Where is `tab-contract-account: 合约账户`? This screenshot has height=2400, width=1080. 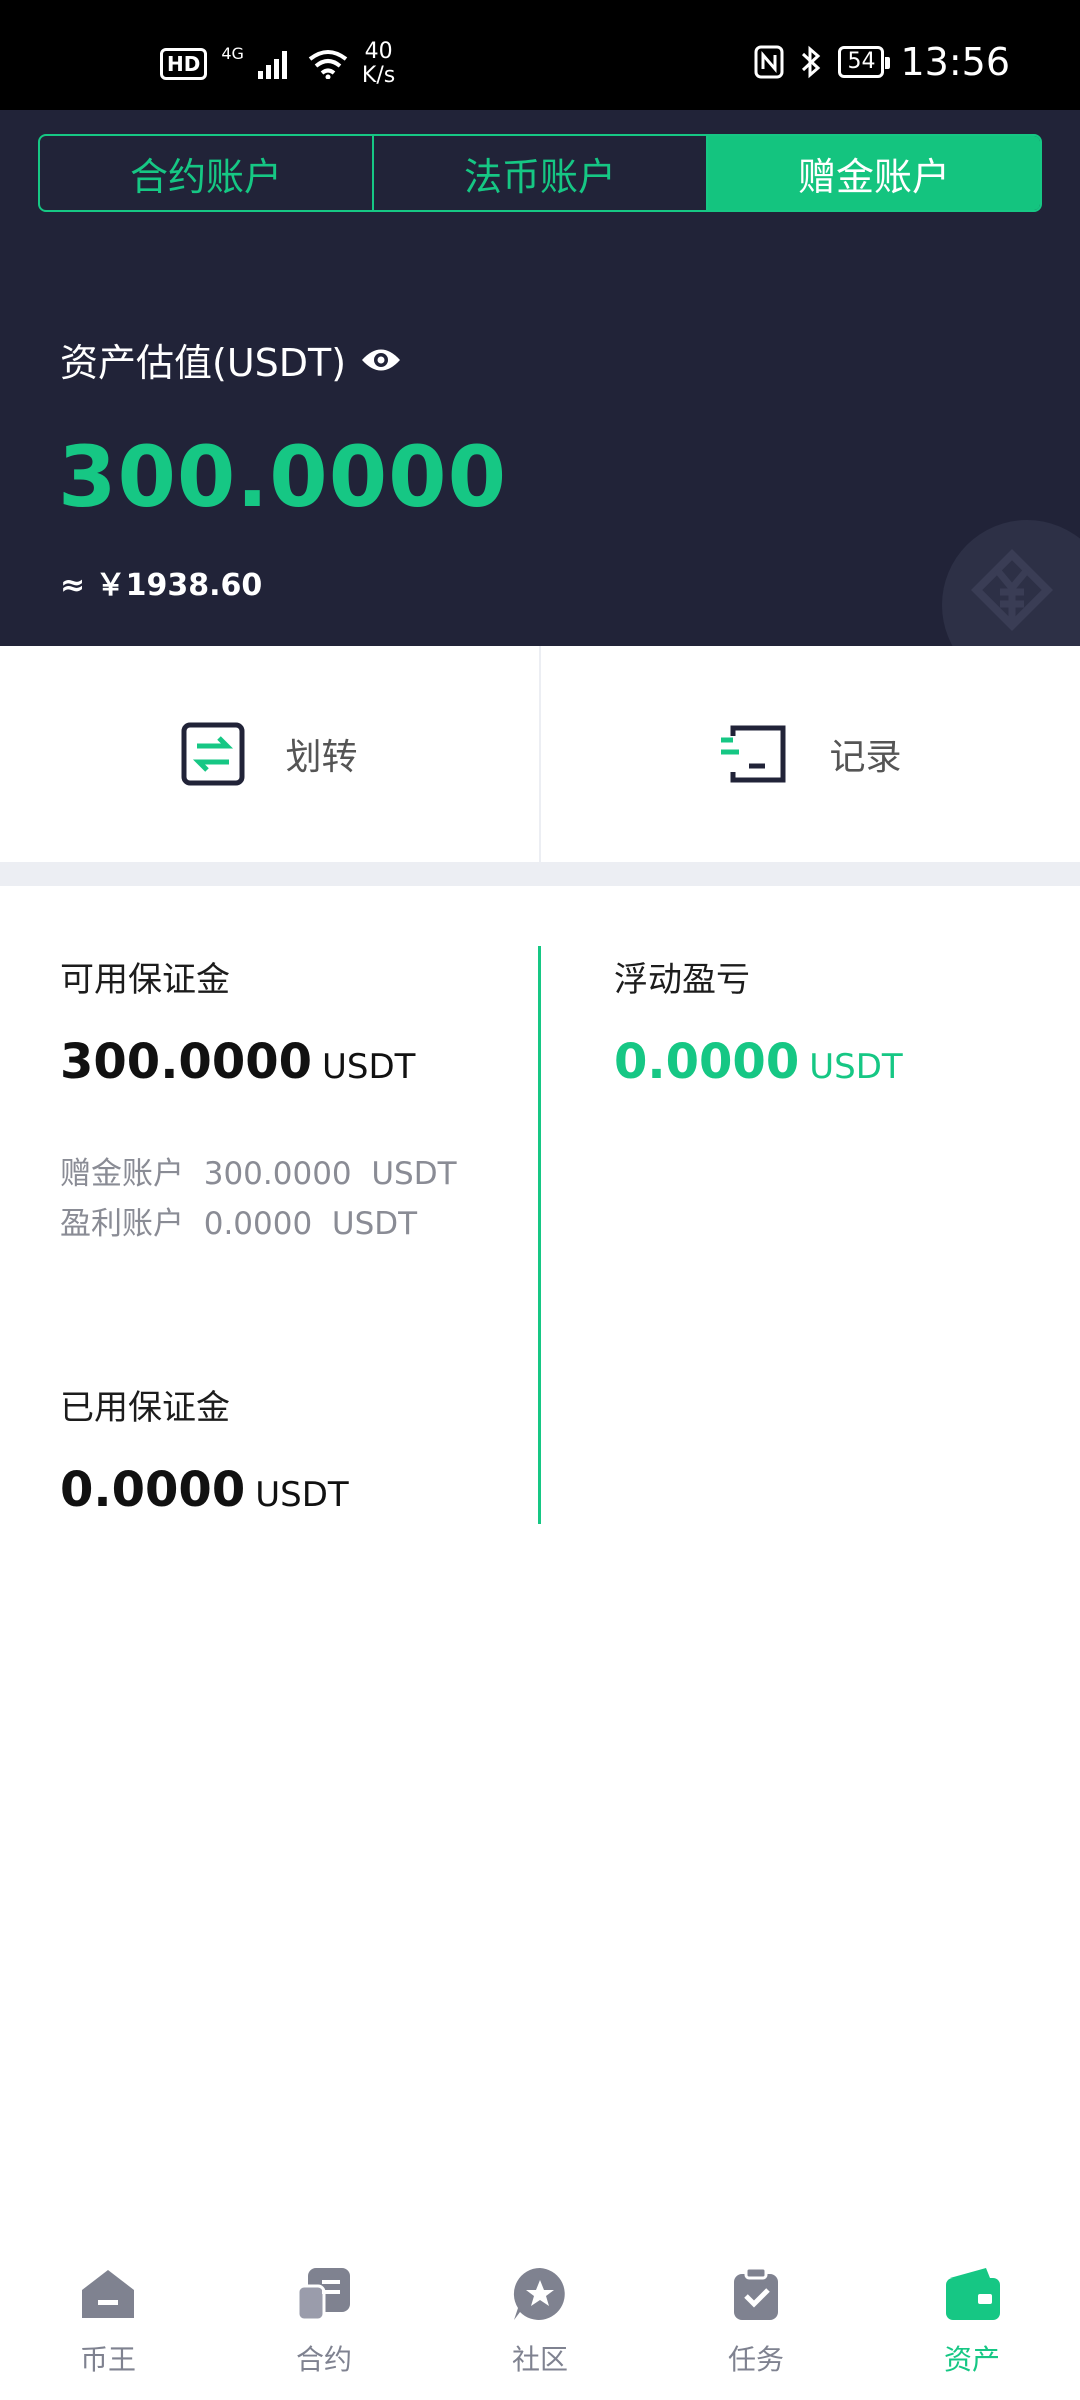
tab-contract-account: 合约账户 is located at coordinates (207, 173).